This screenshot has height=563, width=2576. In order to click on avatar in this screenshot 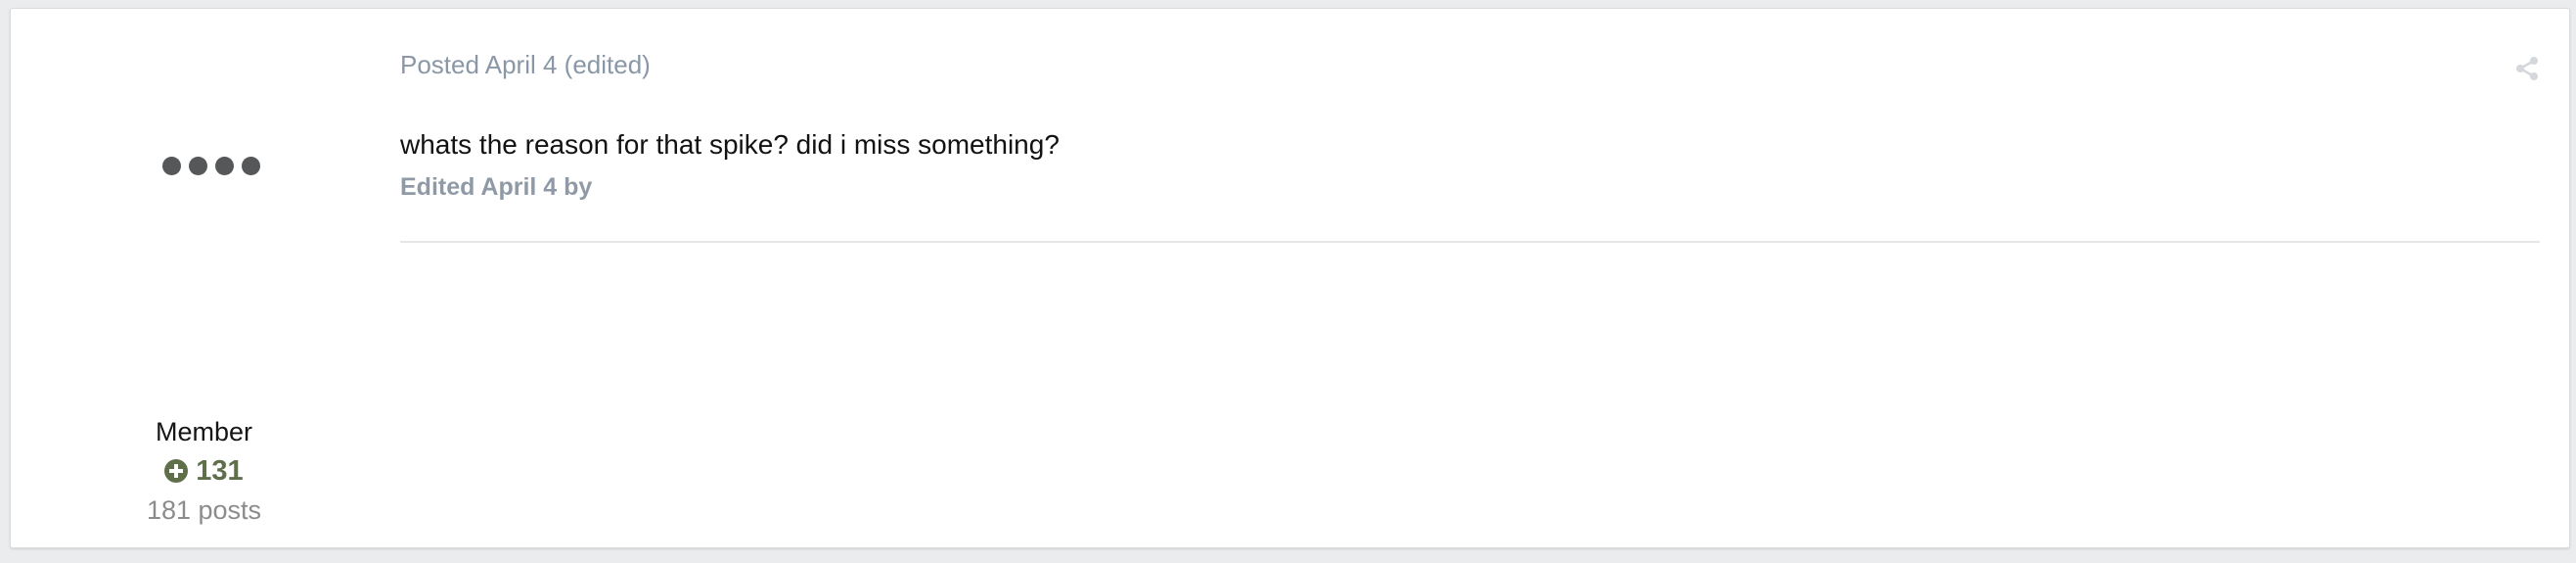, I will do `click(211, 166)`.